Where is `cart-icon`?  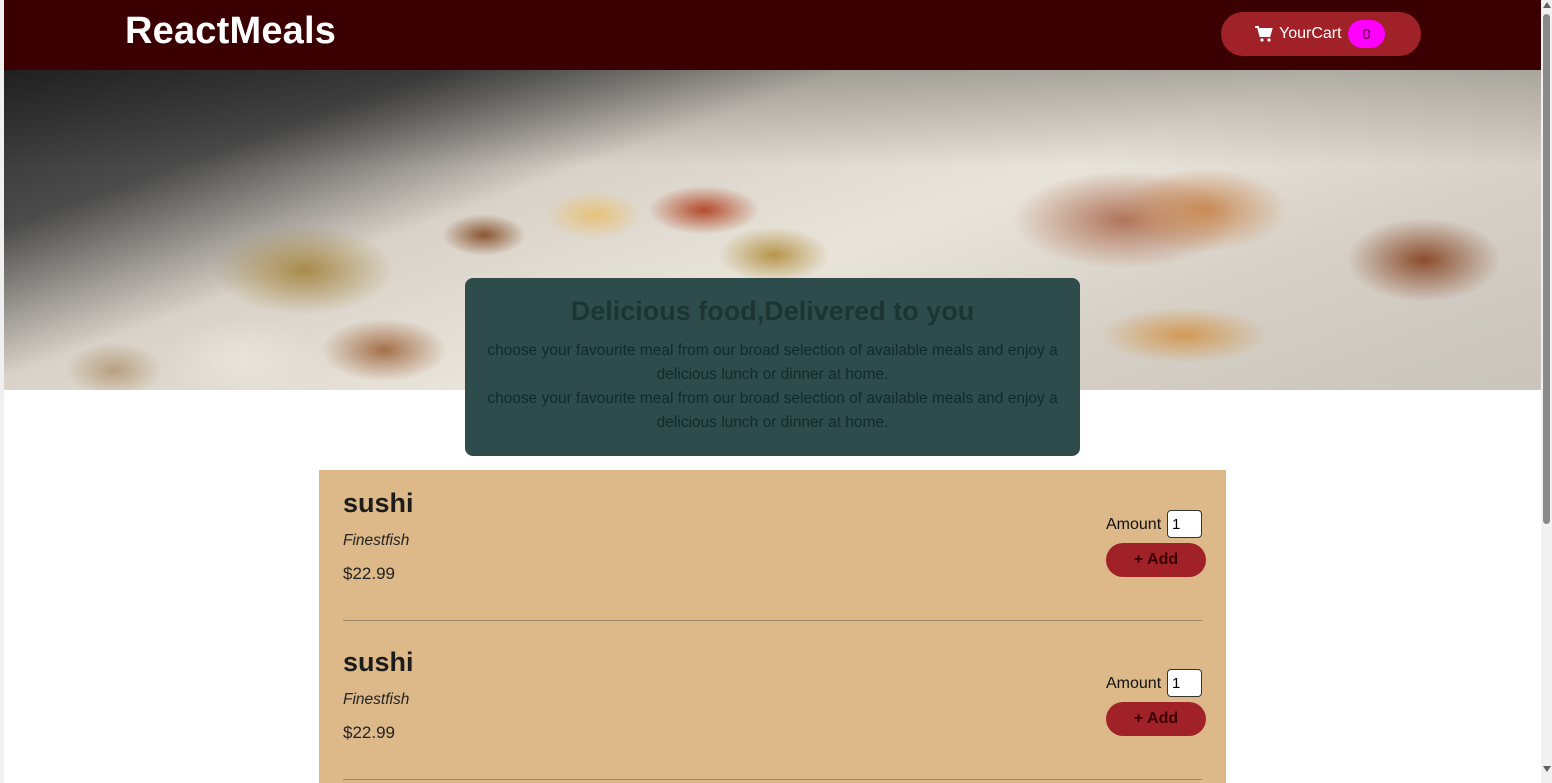
cart-icon is located at coordinates (1264, 34).